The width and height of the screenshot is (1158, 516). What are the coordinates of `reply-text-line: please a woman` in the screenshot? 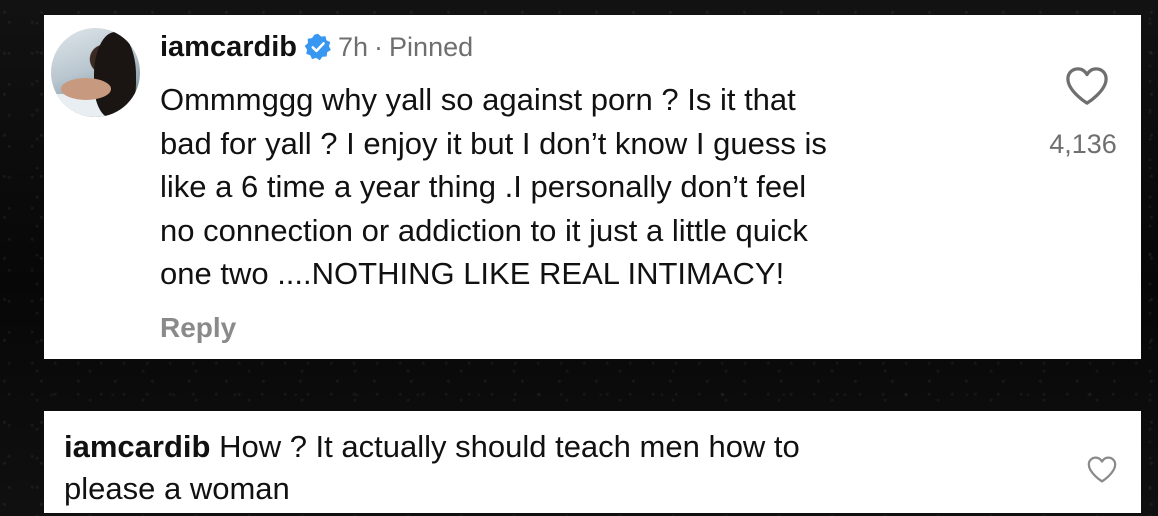 It's located at (177, 488).